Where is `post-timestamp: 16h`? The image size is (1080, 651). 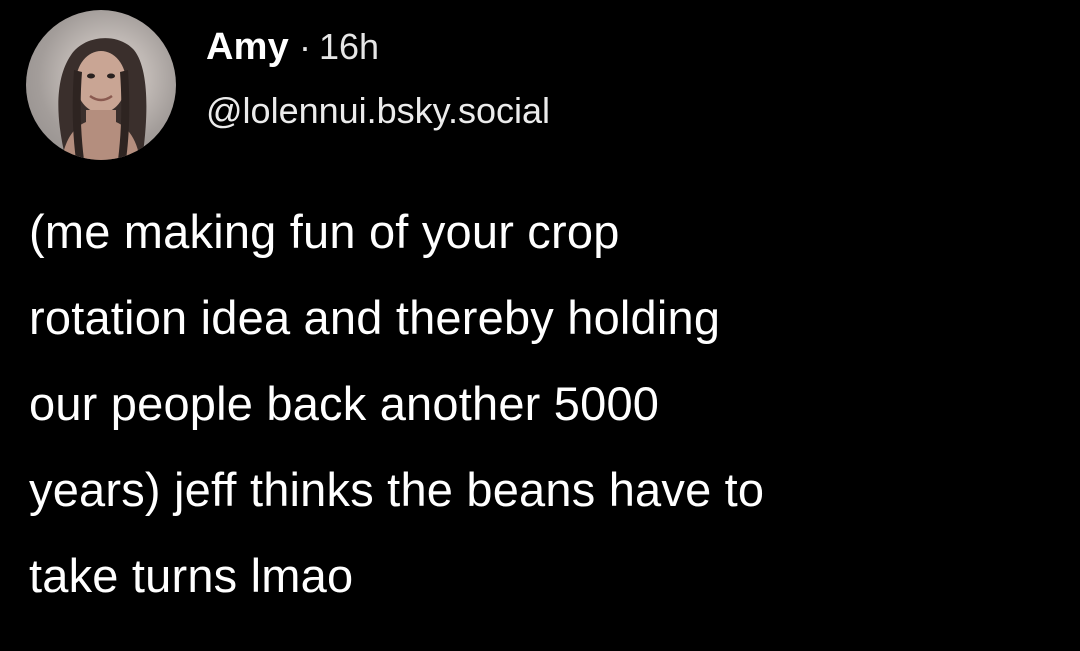
post-timestamp: 16h is located at coordinates (349, 47).